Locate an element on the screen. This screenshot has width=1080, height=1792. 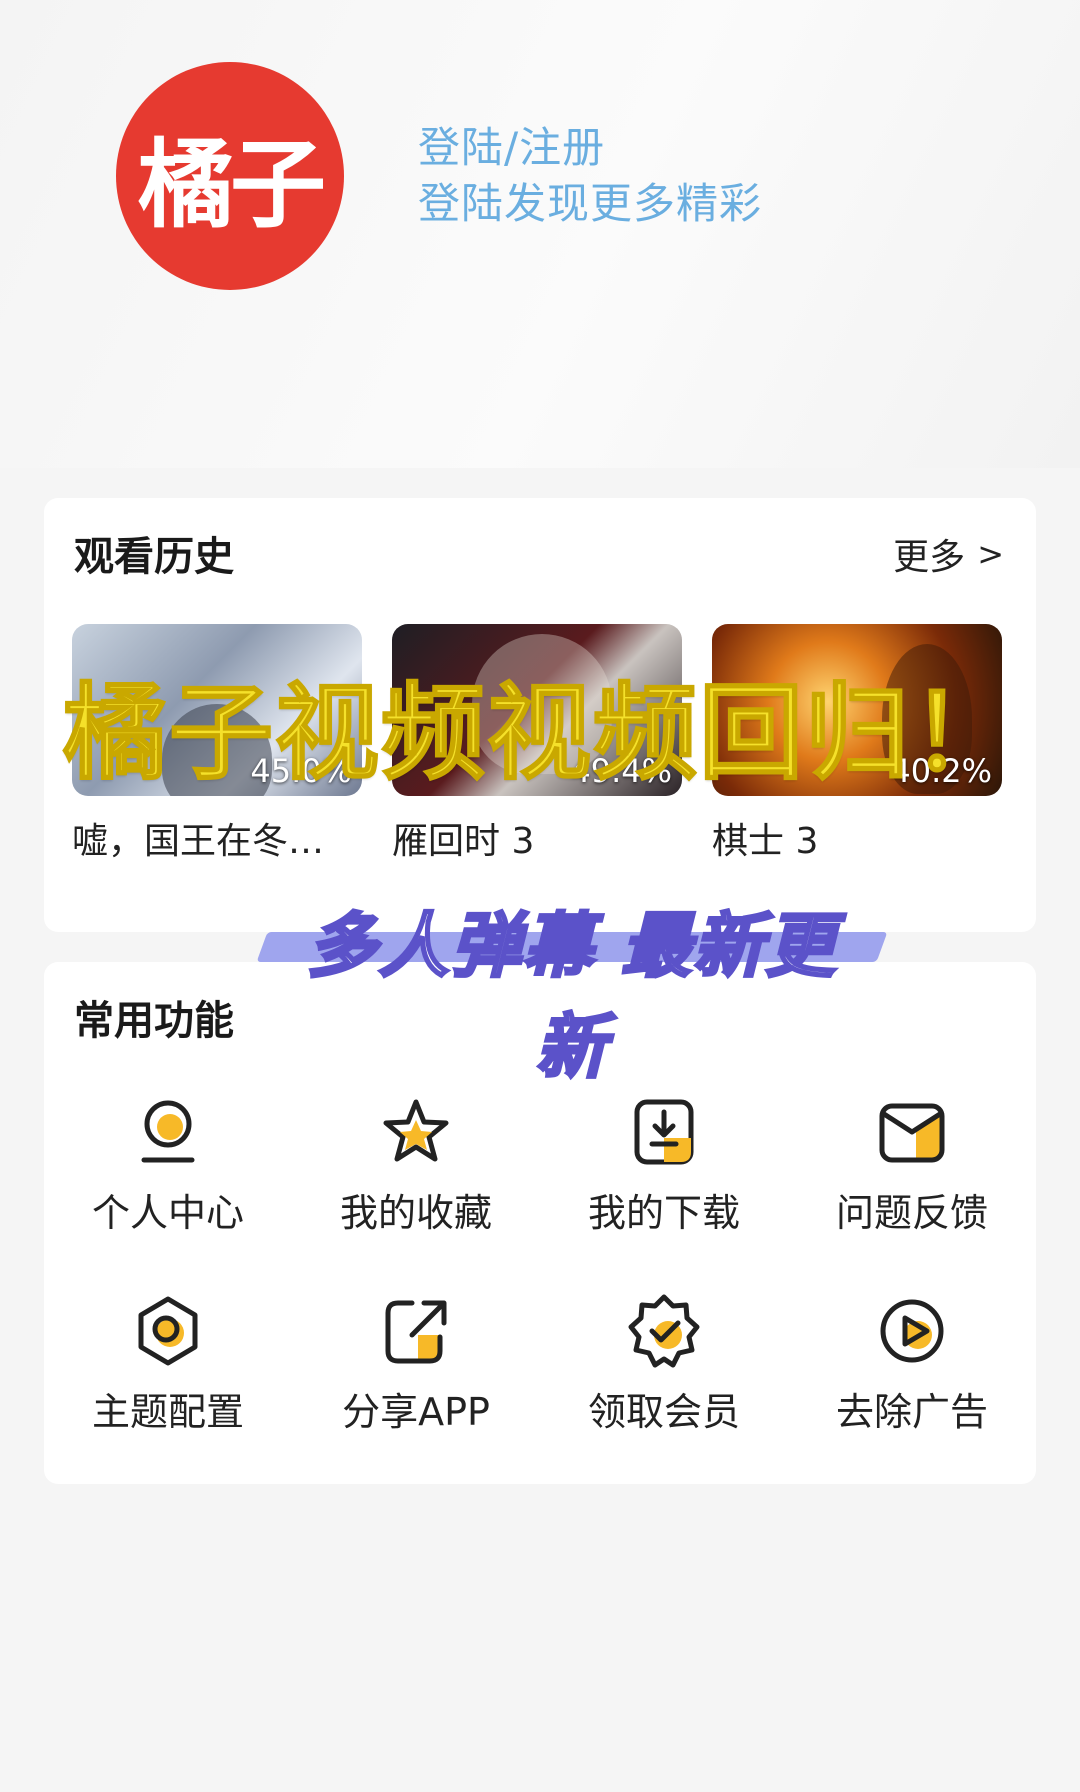
common-functions-title: 常用功能 is located at coordinates (154, 1021).